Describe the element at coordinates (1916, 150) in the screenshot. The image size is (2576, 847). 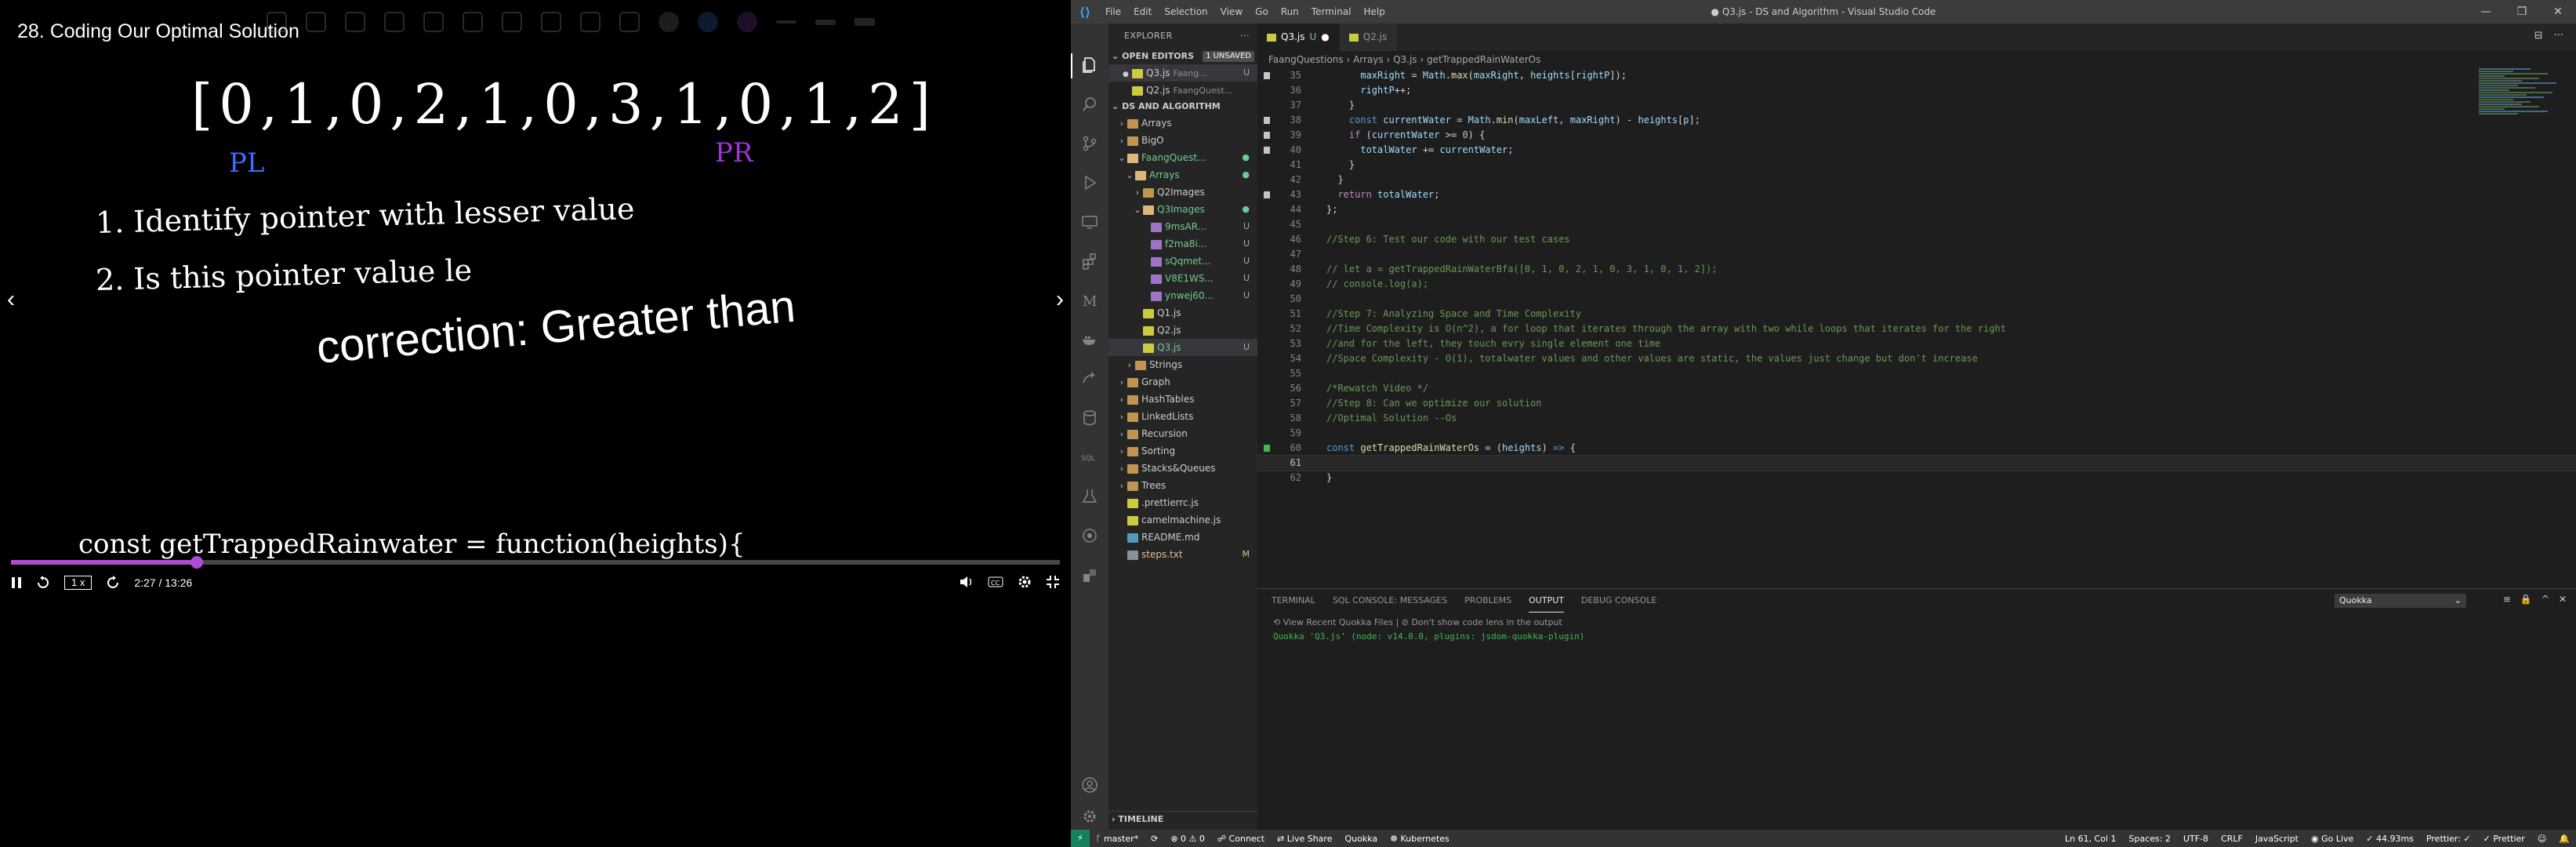
I see `code-line: 40 totalWater += currentWater;` at that location.